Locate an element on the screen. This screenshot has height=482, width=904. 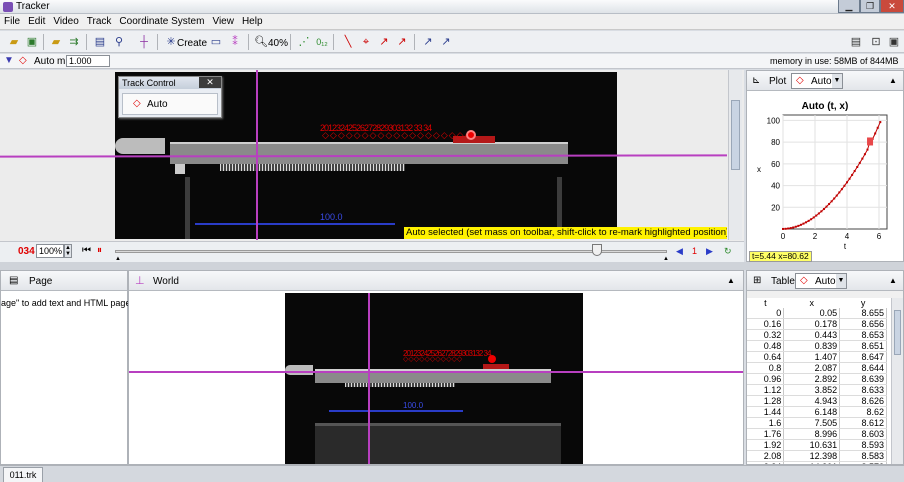
step-back-icon: ◀ is located at coordinates (679, 251).